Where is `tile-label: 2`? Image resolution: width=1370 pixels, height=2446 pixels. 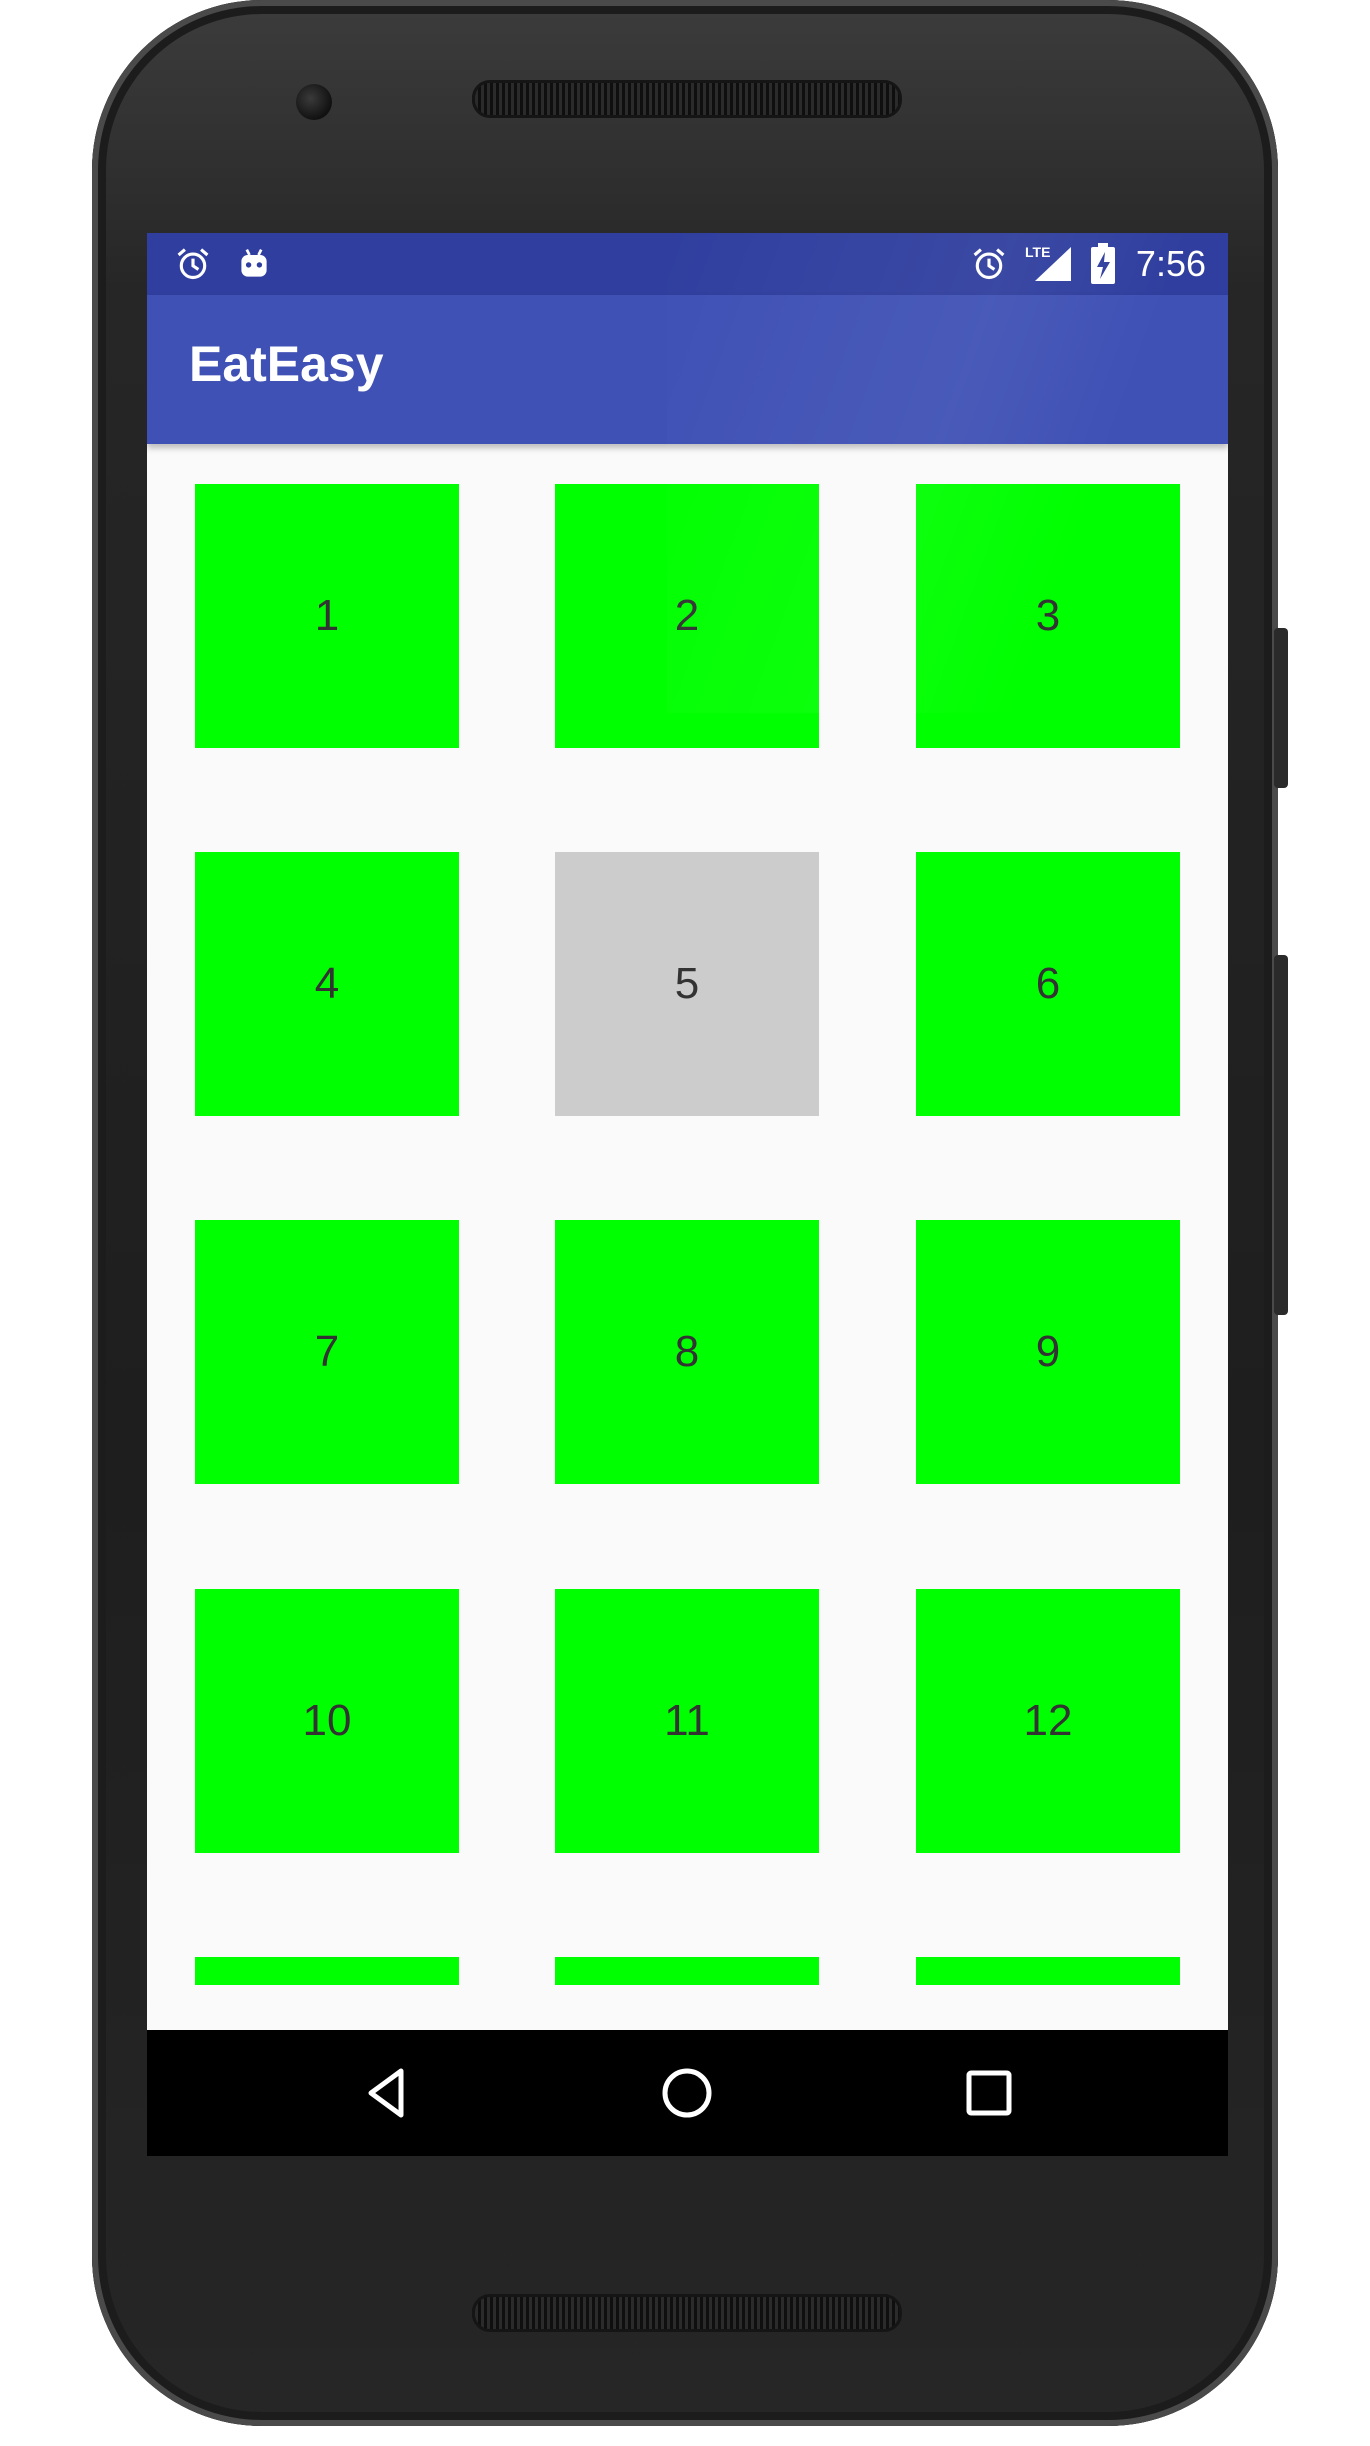 tile-label: 2 is located at coordinates (687, 615).